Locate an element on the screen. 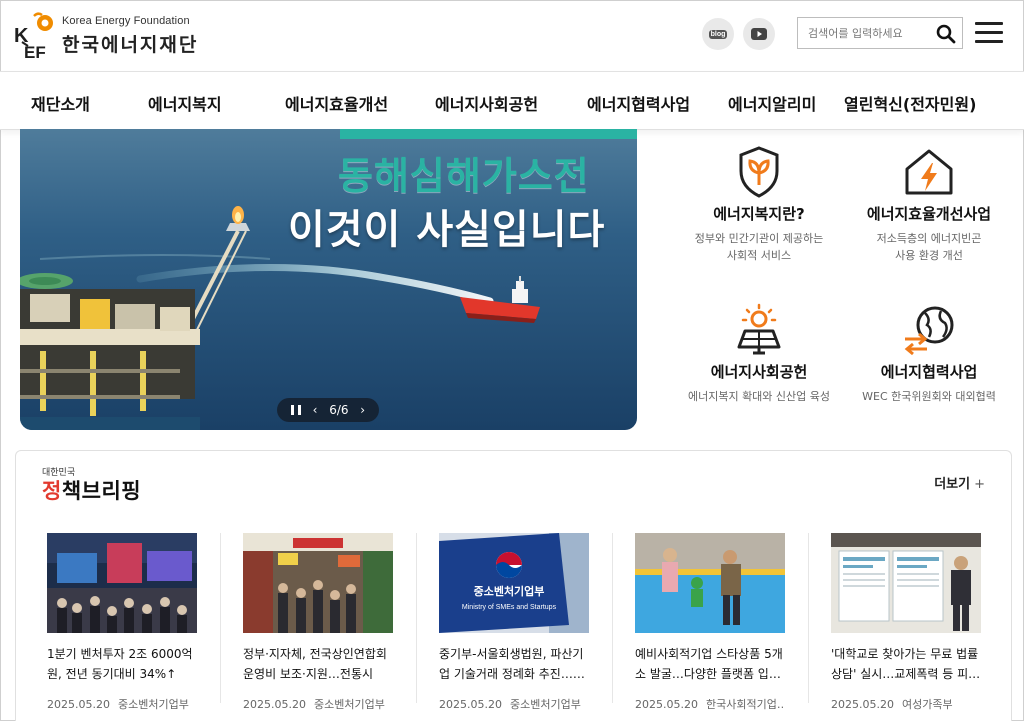  more-link: 더보기 + is located at coordinates (959, 482).